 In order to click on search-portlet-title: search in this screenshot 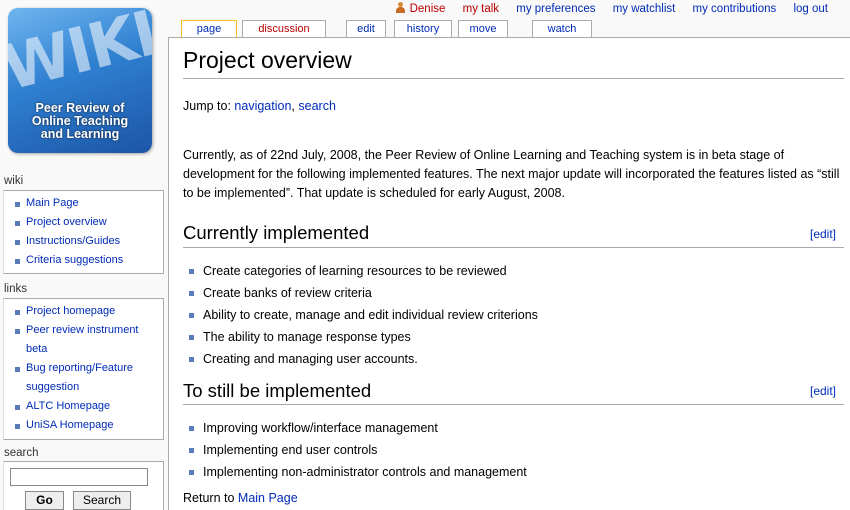, I will do `click(21, 453)`.